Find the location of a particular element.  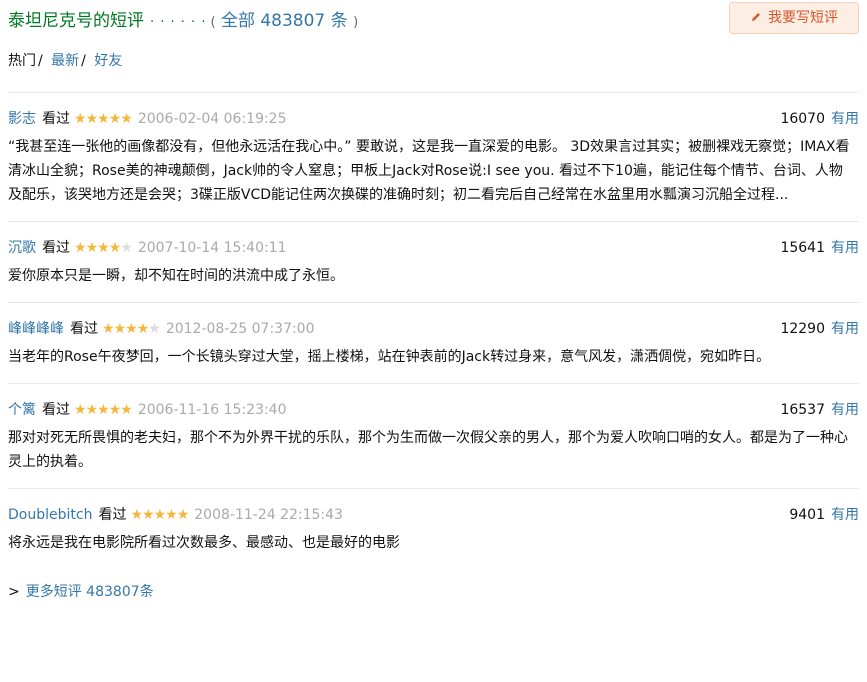

comment-text: 将永远是我在电影院所看过次数最多、最感动、也是最好的电影 is located at coordinates (204, 543).